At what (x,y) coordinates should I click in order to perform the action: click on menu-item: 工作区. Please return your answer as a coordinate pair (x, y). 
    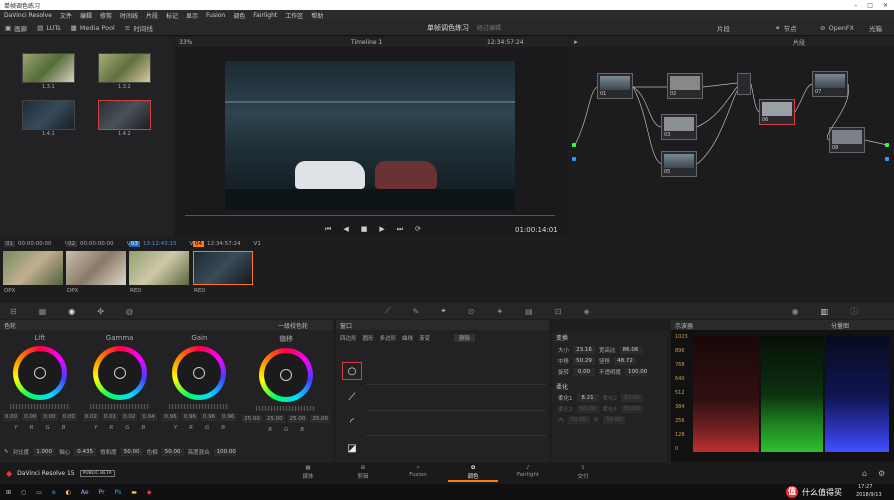
    Looking at the image, I should click on (294, 15).